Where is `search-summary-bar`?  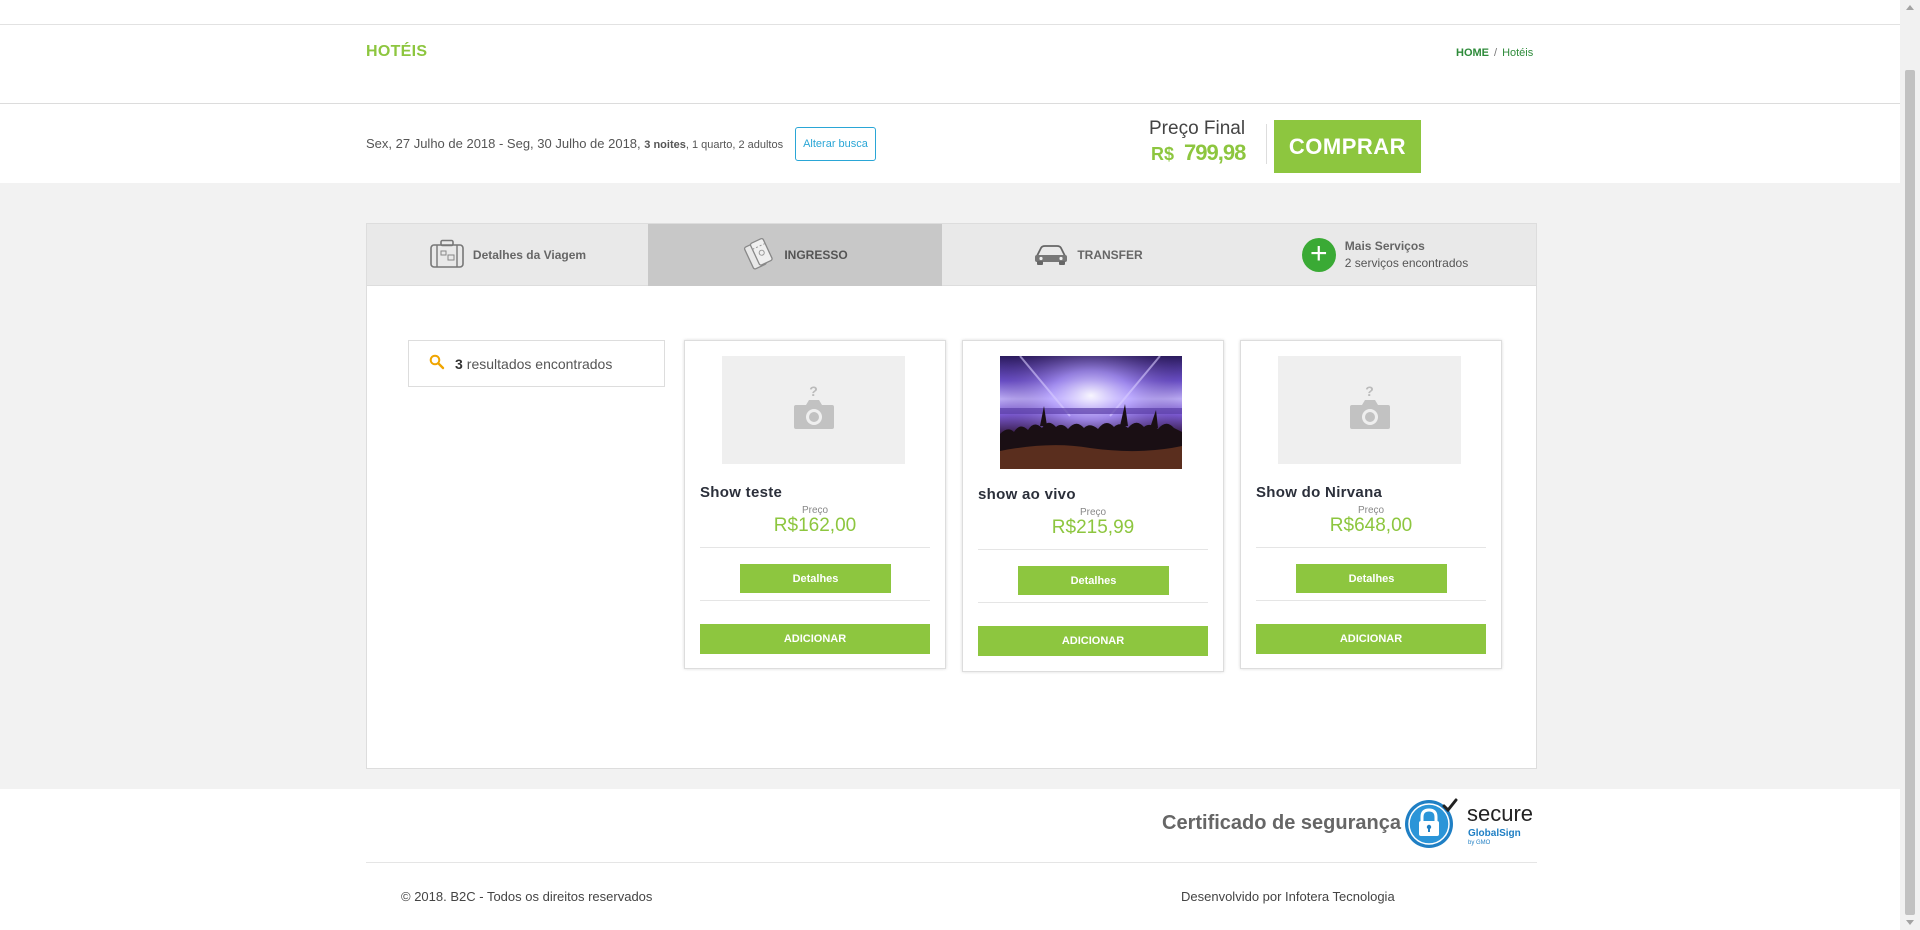
search-summary-bar is located at coordinates (950, 143).